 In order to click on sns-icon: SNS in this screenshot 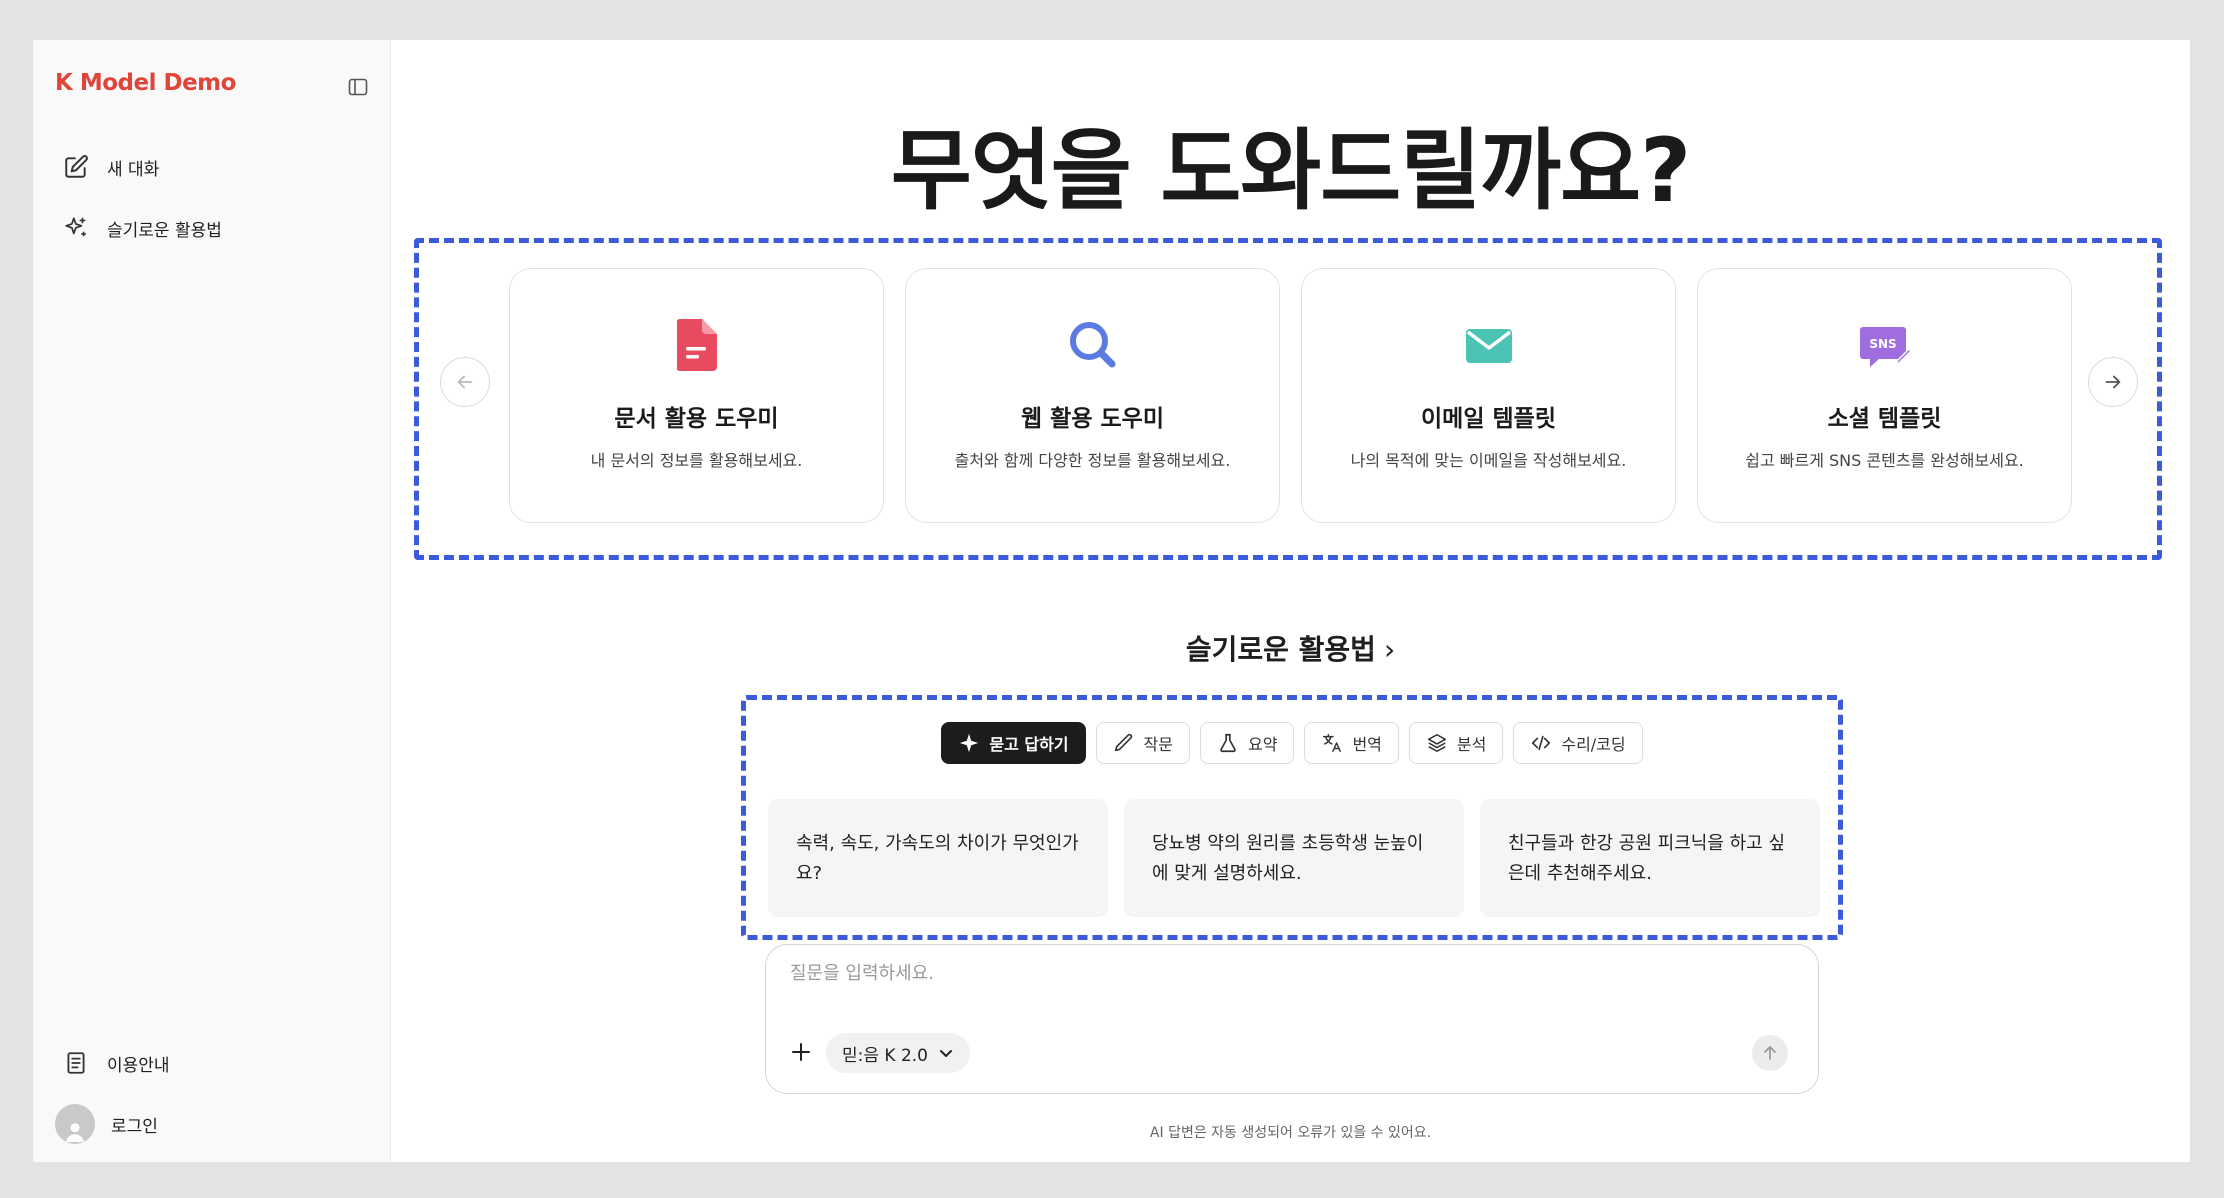, I will do `click(1884, 347)`.